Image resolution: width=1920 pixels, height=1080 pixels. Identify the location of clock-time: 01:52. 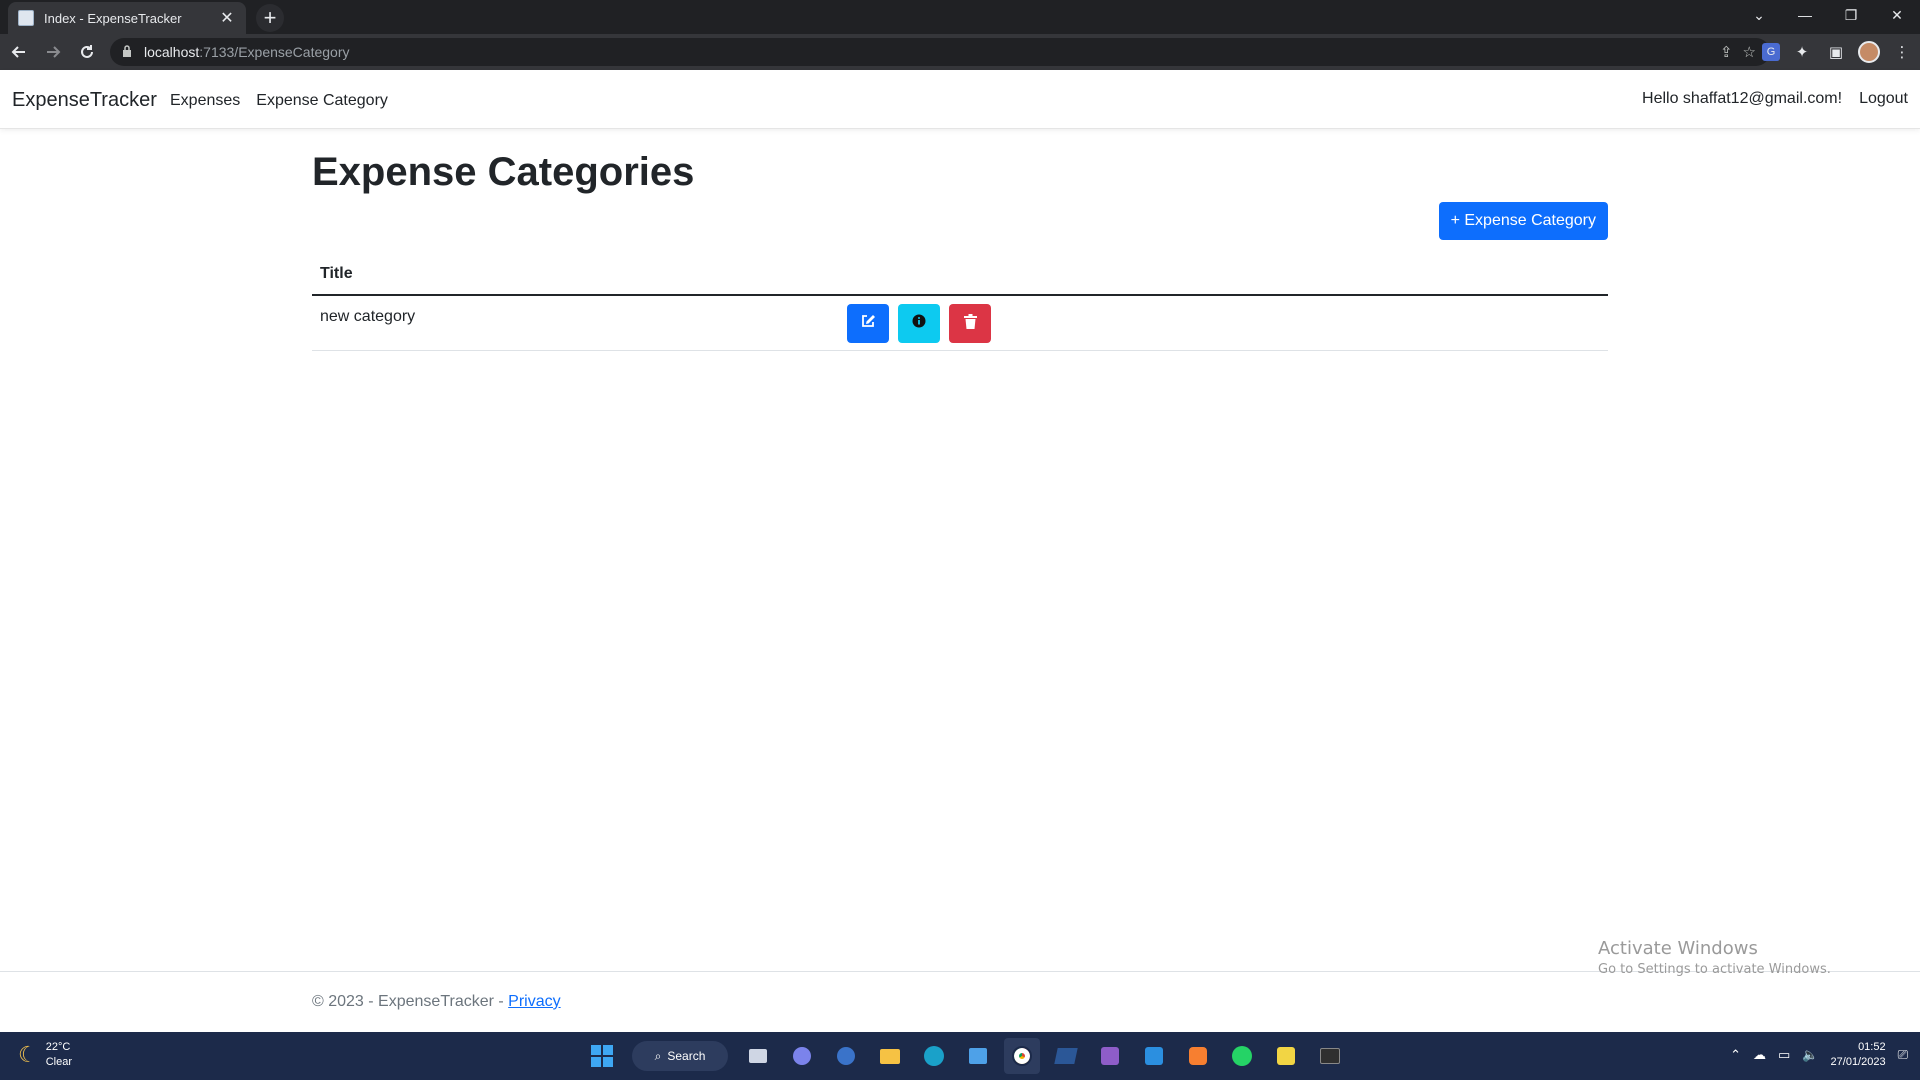
(1872, 1047).